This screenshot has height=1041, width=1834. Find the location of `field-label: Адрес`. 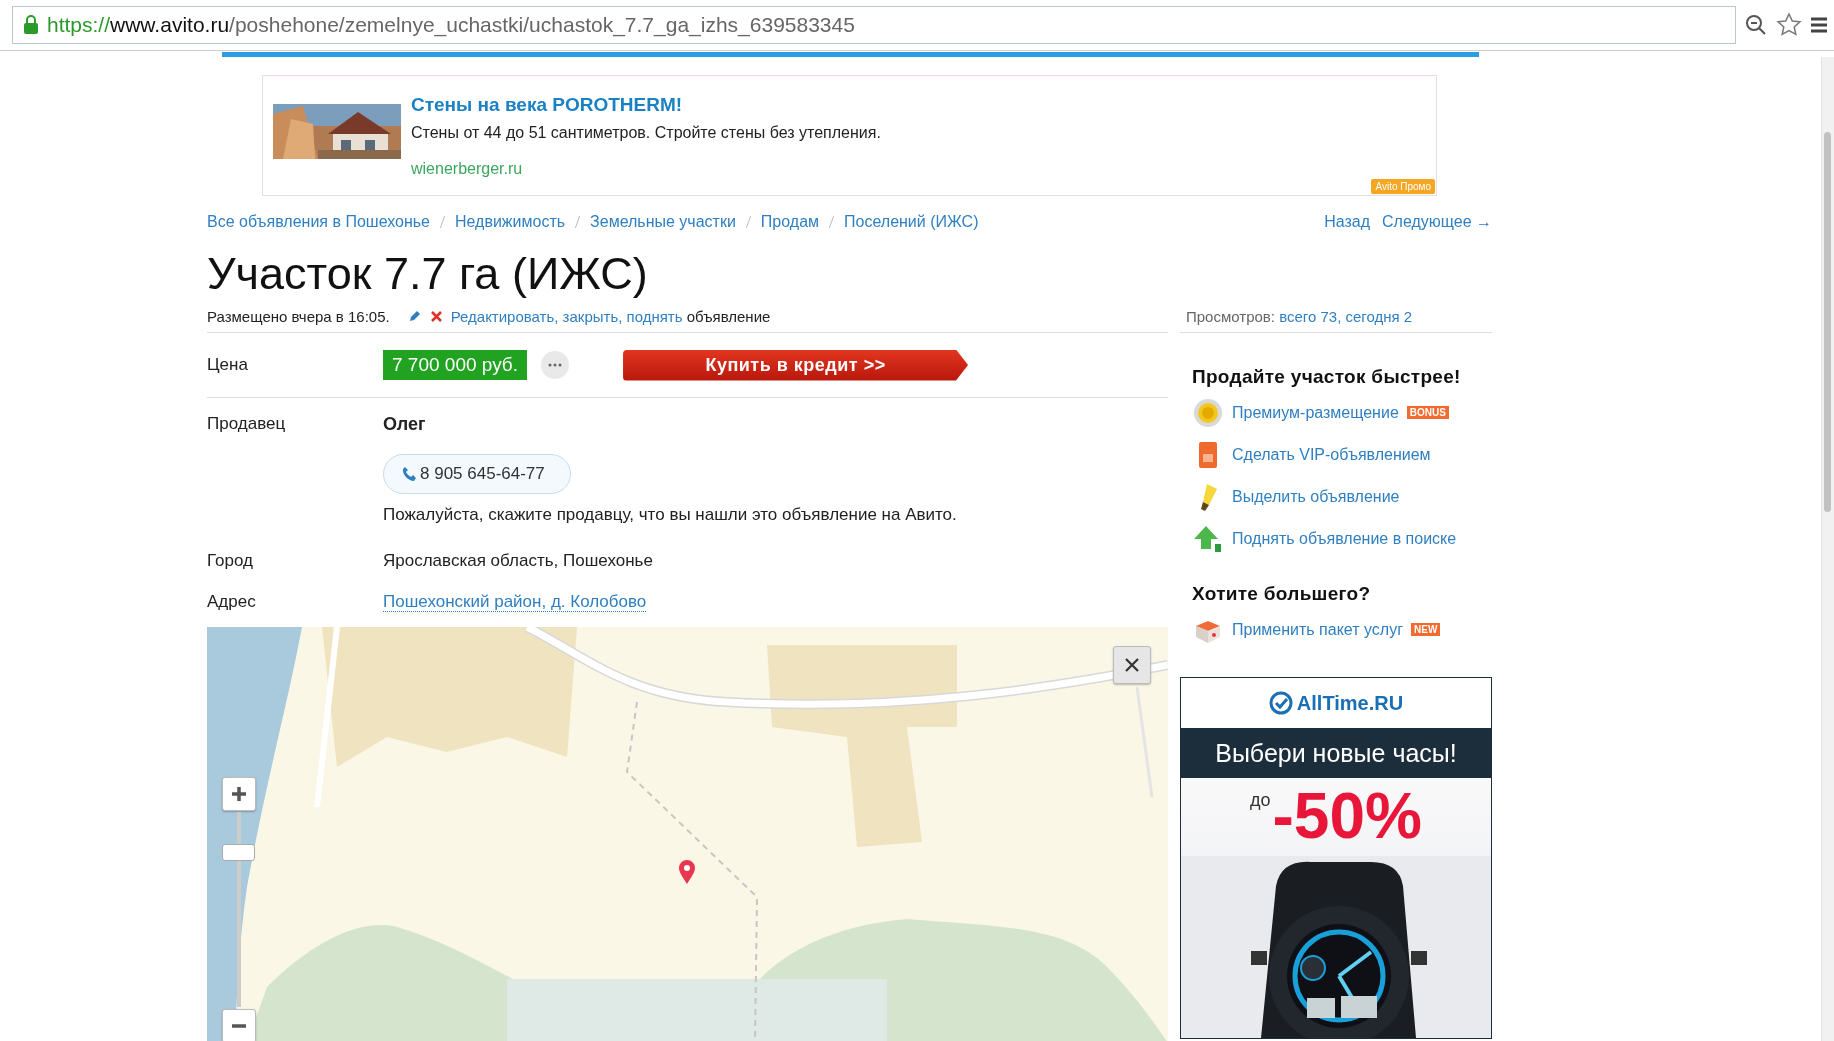

field-label: Адрес is located at coordinates (232, 602).